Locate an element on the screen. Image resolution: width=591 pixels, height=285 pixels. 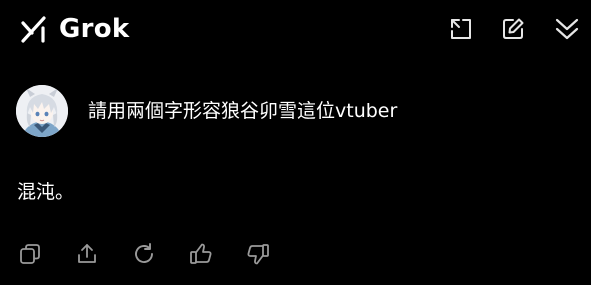
copy-button is located at coordinates (30, 254).